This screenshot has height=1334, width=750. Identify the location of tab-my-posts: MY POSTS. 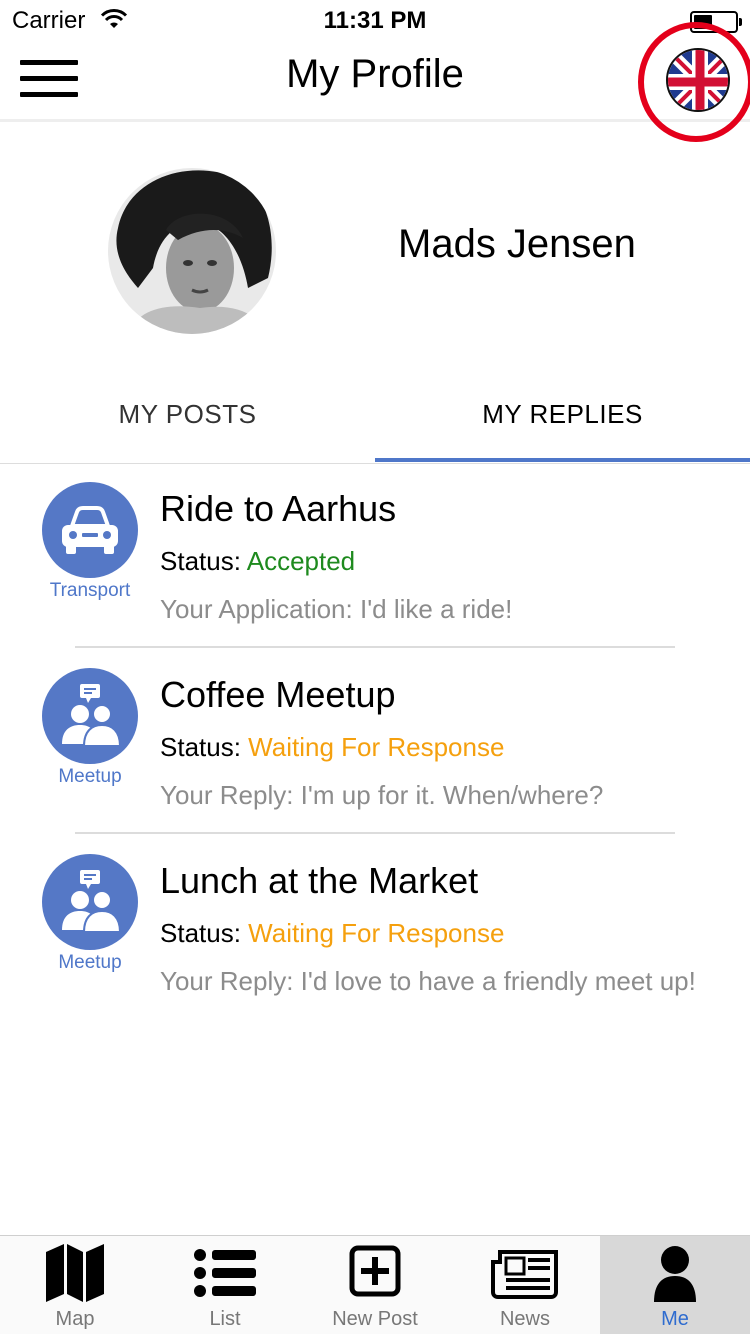
(187, 422).